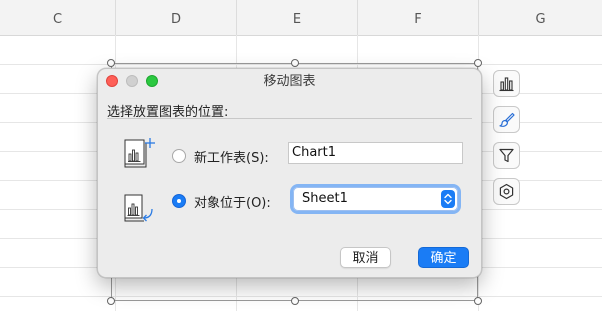 The width and height of the screenshot is (602, 311). I want to click on new-sheet-name-input: Chart1, so click(375, 153).